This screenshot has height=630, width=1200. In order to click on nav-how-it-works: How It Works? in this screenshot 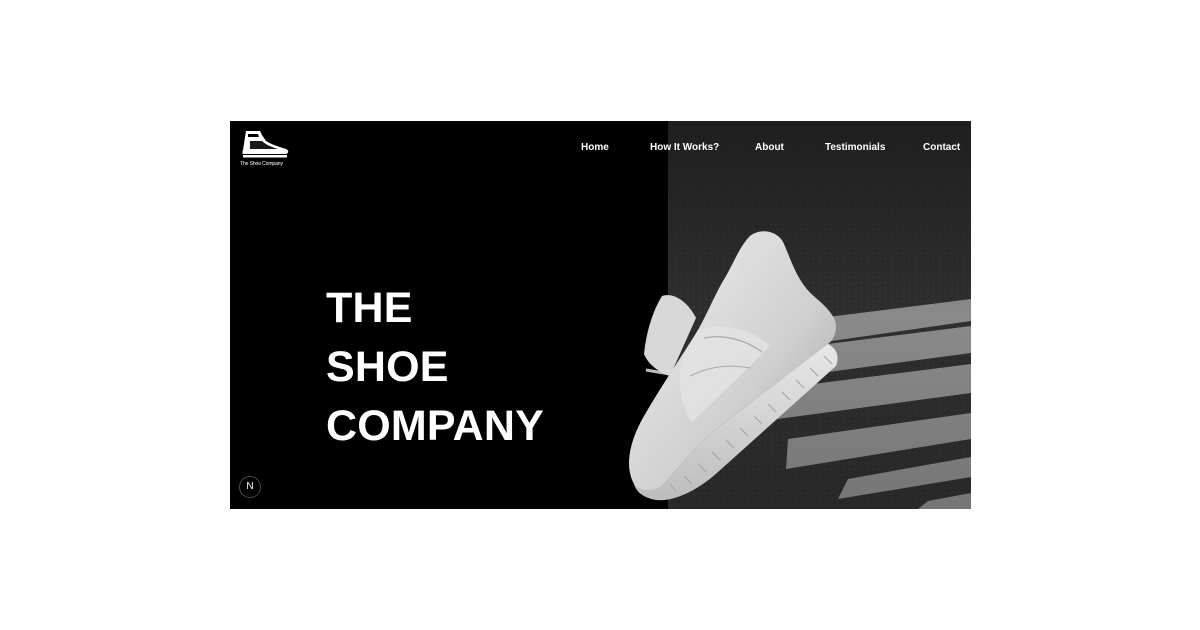, I will do `click(684, 147)`.